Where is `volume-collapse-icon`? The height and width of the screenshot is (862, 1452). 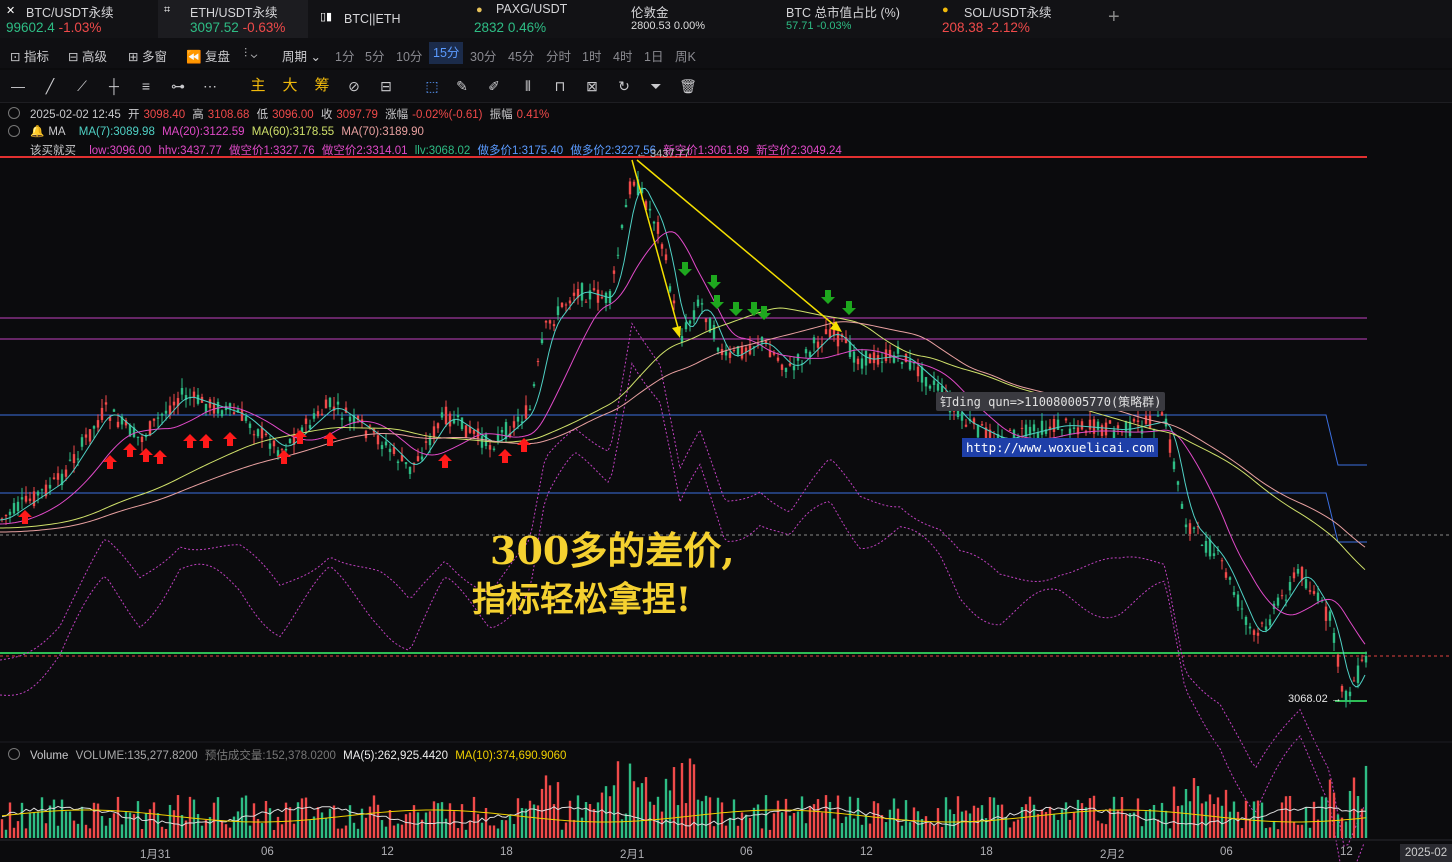 volume-collapse-icon is located at coordinates (14, 754).